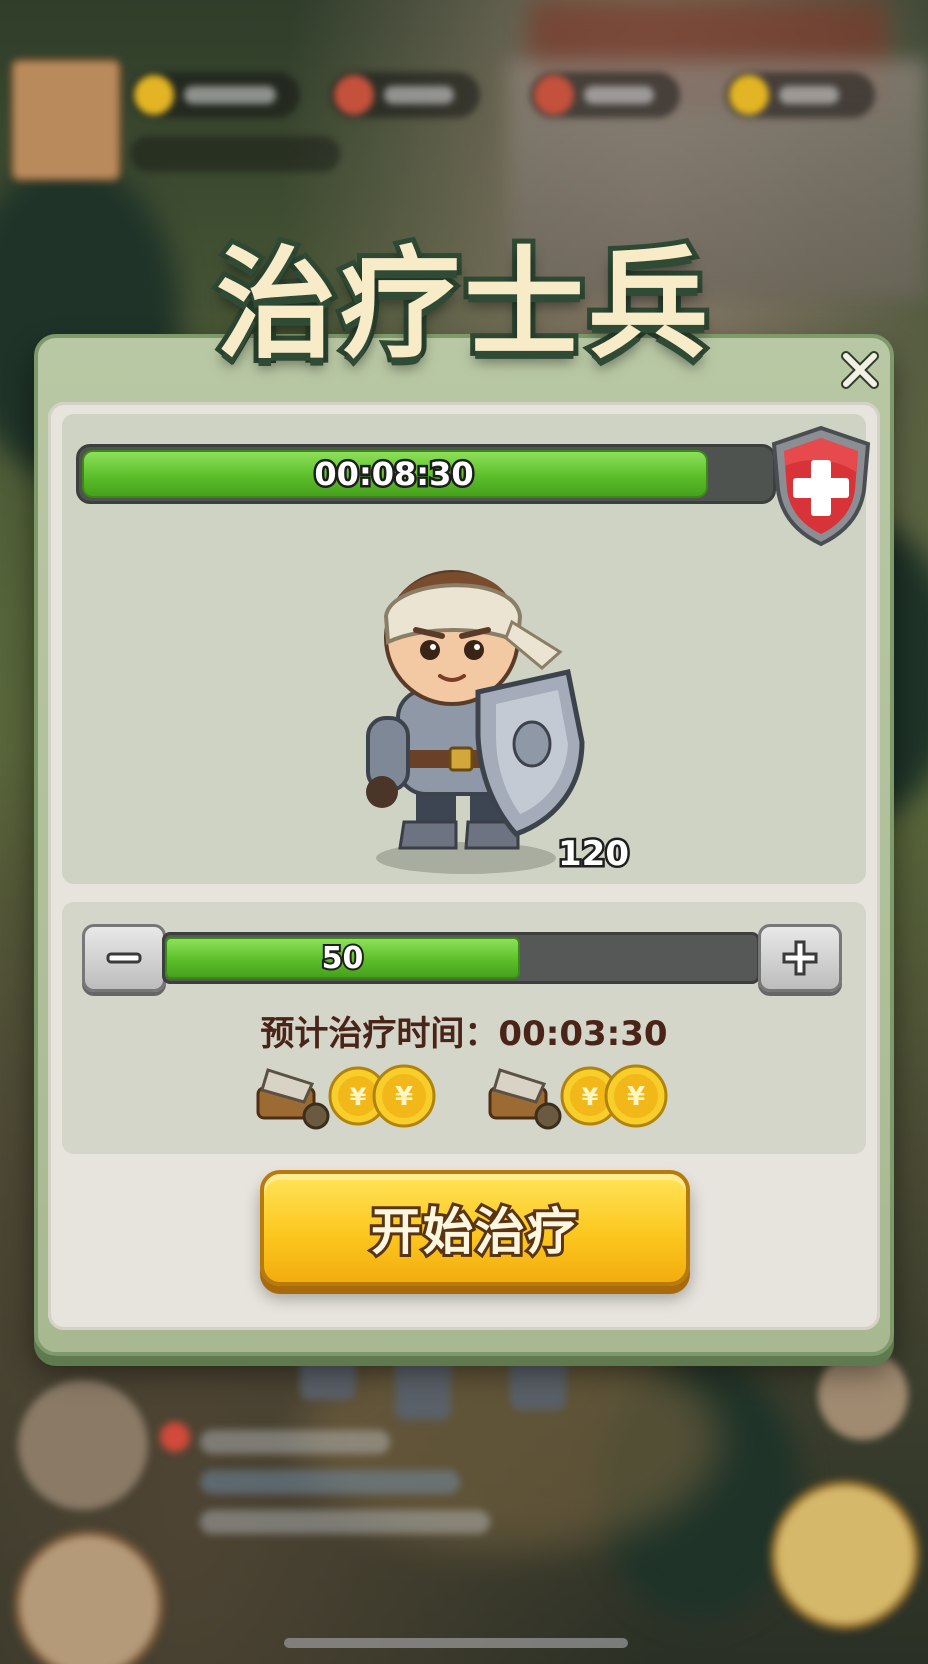 The image size is (928, 1664). What do you see at coordinates (175, 1437) in the screenshot?
I see `alert-icon` at bounding box center [175, 1437].